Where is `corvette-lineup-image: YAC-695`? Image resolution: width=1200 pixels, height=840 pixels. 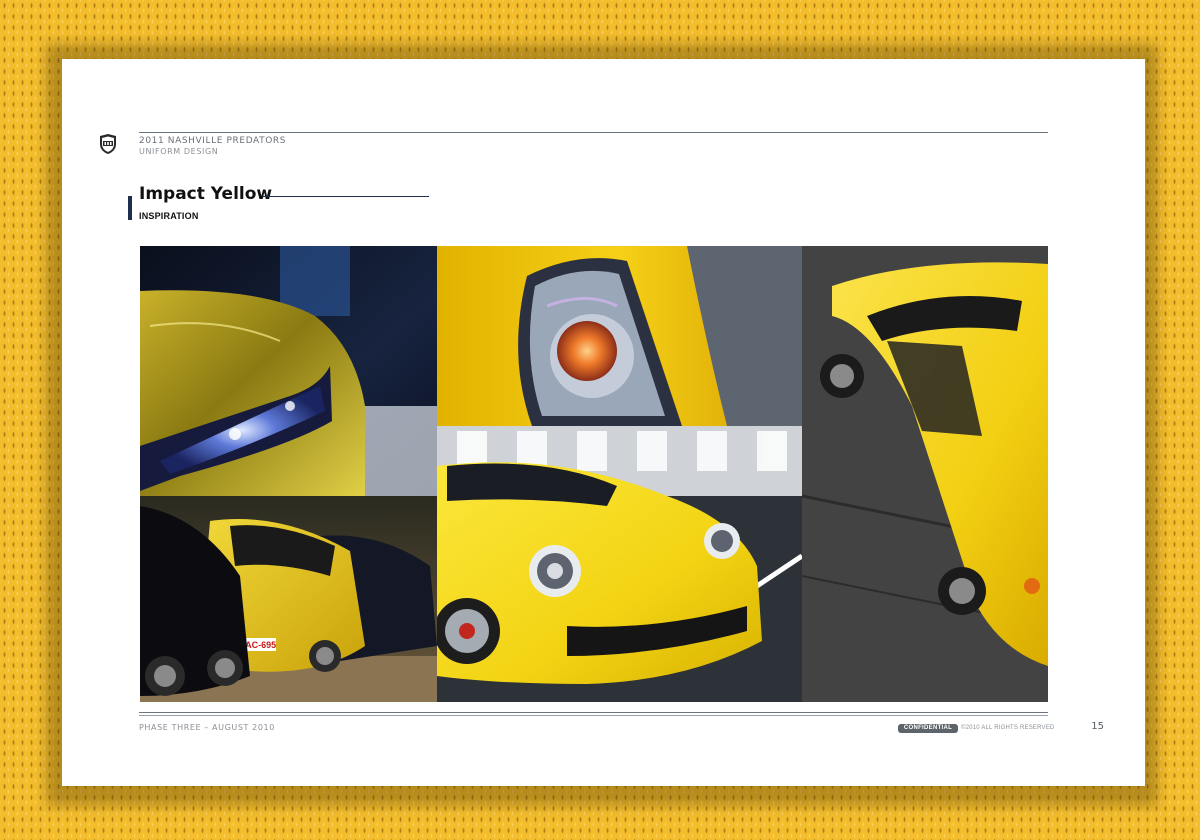 corvette-lineup-image: YAC-695 is located at coordinates (288, 599).